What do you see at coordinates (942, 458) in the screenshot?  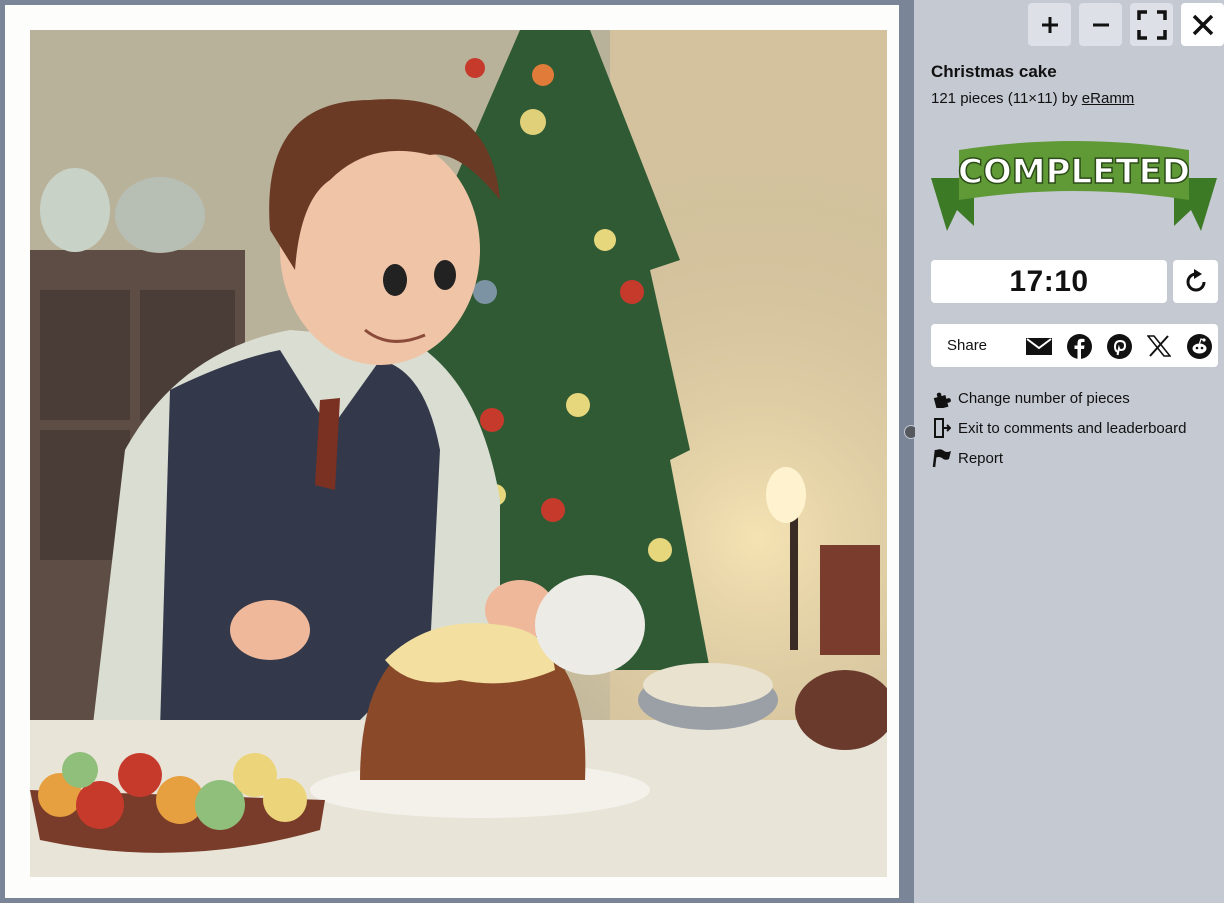 I see `flag-icon` at bounding box center [942, 458].